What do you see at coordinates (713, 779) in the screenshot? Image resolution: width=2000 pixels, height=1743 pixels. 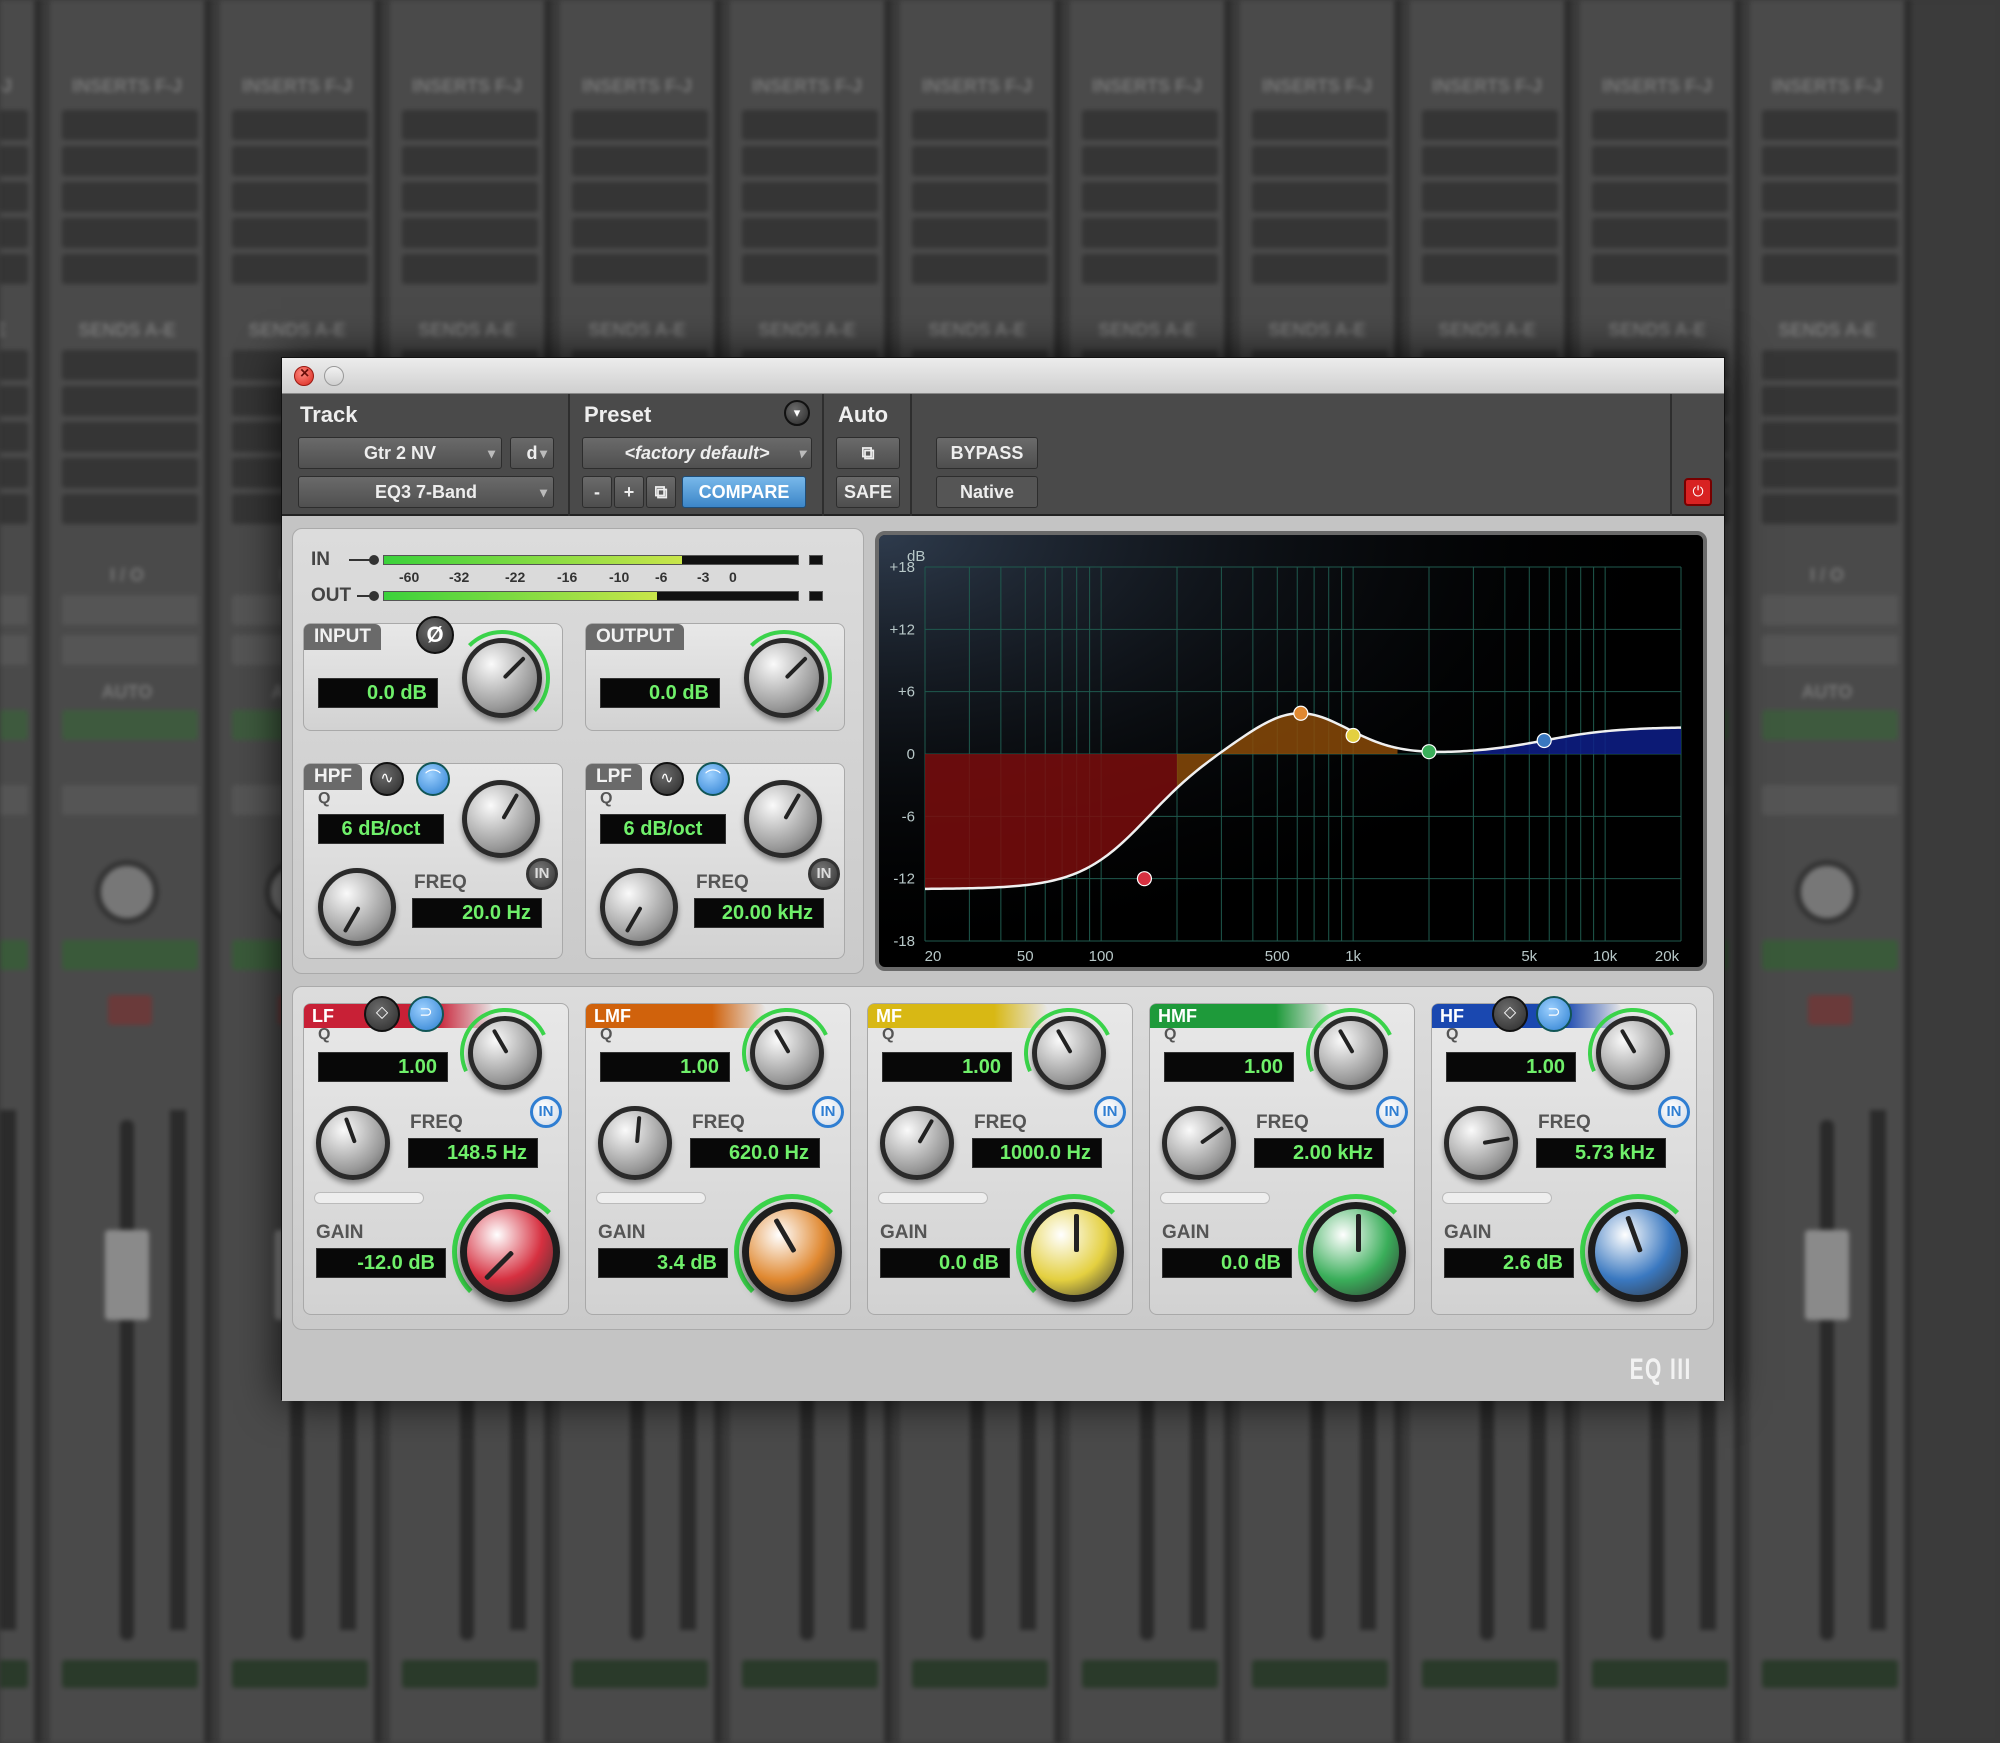 I see `lpf-lowpass-button: ⌒` at bounding box center [713, 779].